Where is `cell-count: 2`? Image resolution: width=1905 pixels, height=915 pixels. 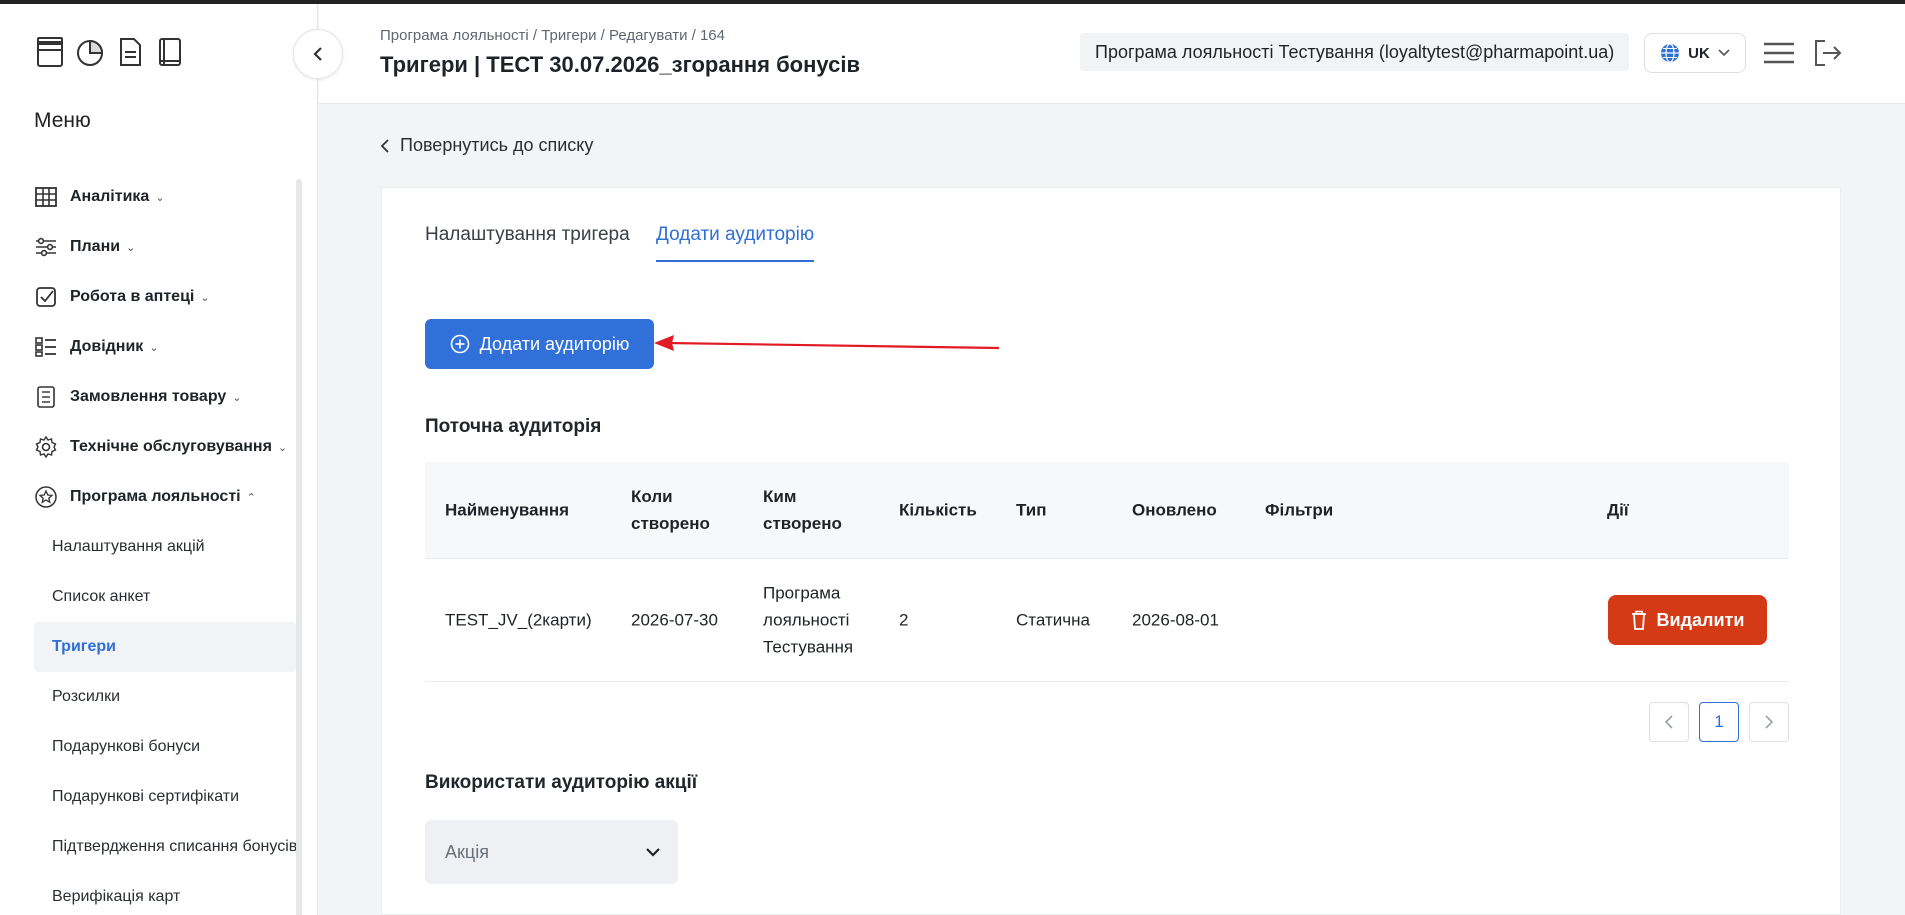 cell-count: 2 is located at coordinates (904, 620).